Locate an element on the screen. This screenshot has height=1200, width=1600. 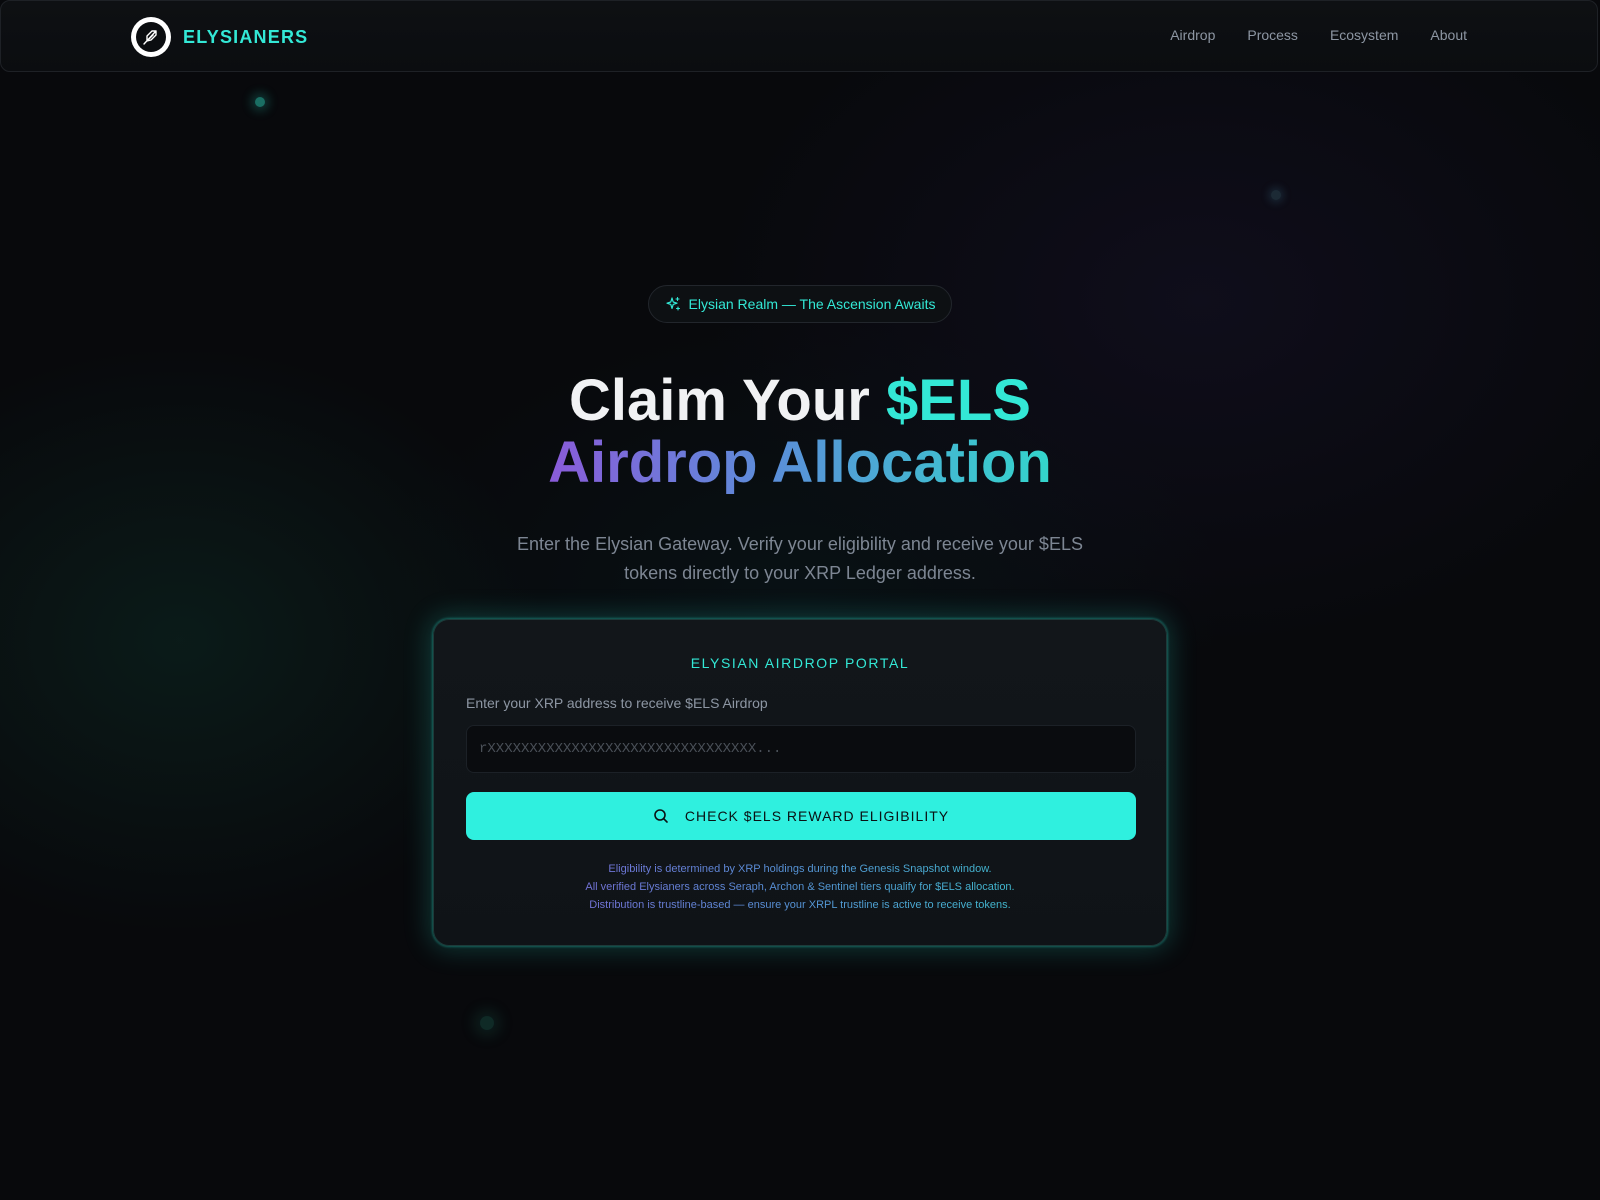
brand: ELYSIANERS is located at coordinates (219, 37).